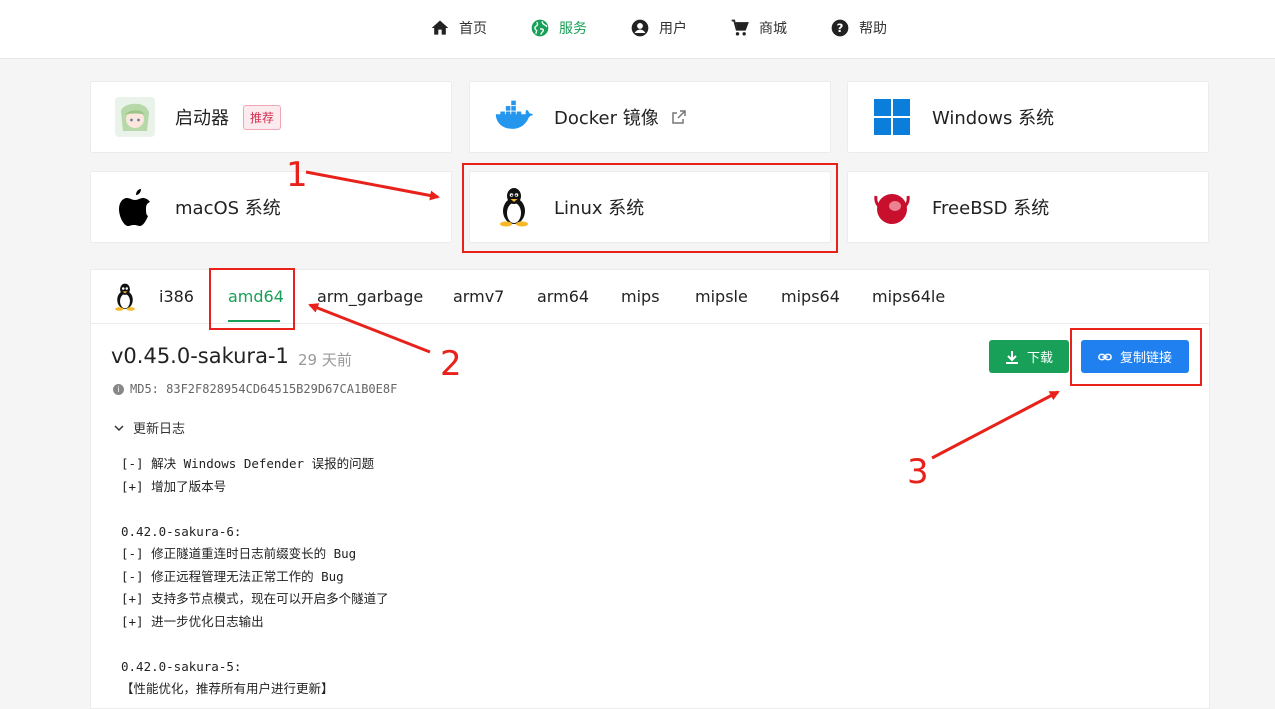 The height and width of the screenshot is (709, 1275). I want to click on changelog-toggle: 更新日志, so click(149, 427).